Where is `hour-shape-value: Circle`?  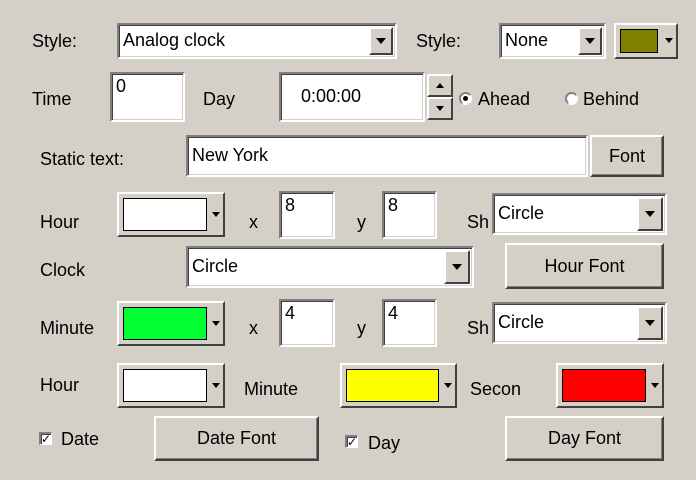 hour-shape-value: Circle is located at coordinates (521, 213).